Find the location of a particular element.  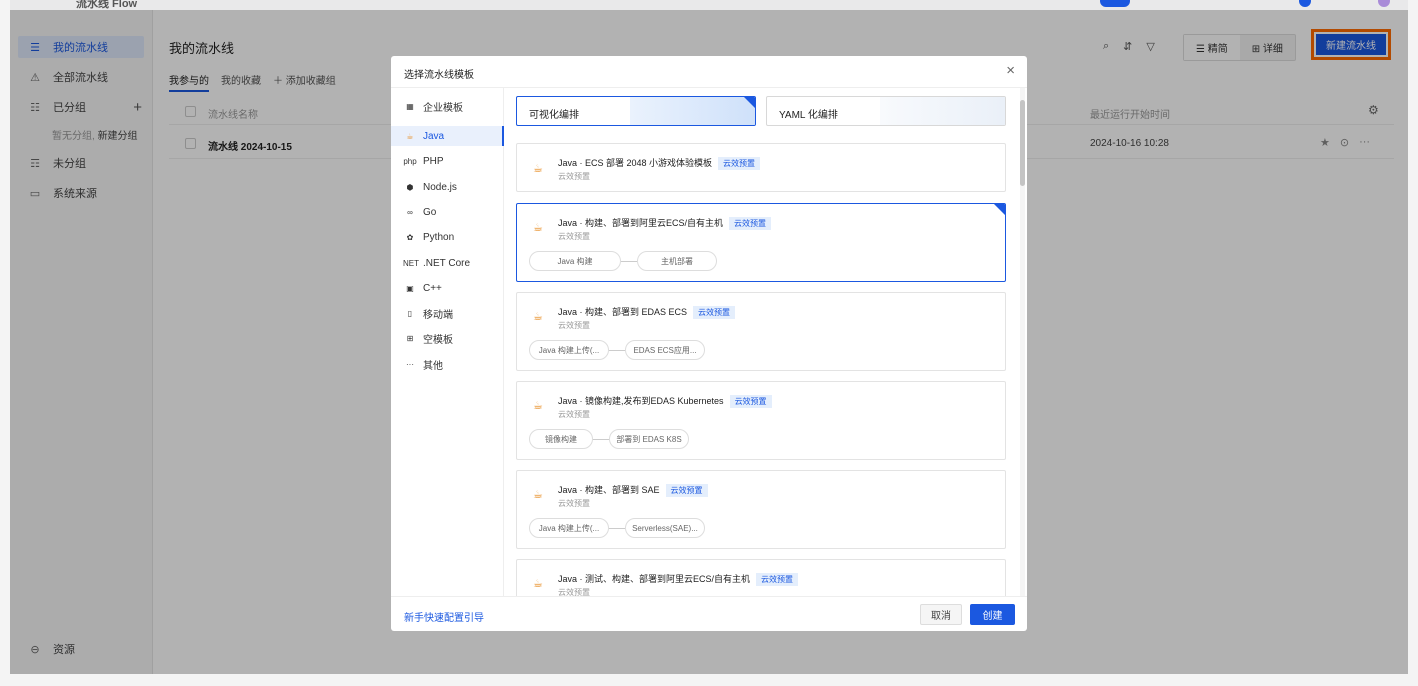

category-mobile: ▯ 移动端 is located at coordinates (447, 313).